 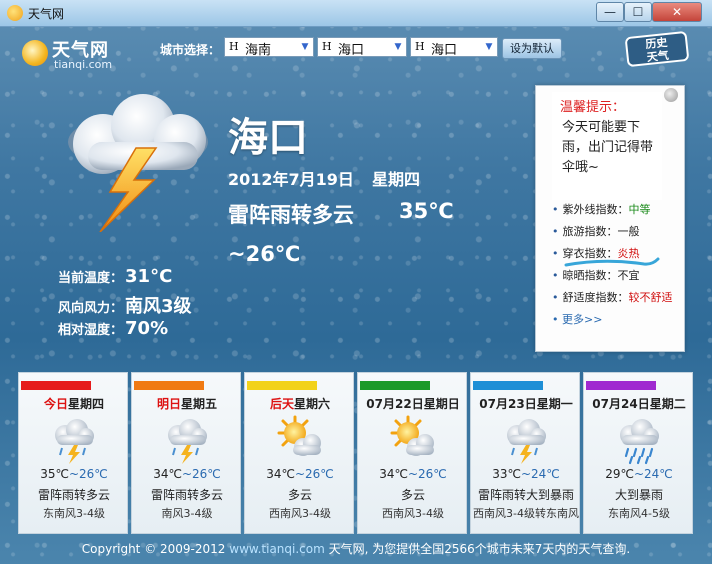 What do you see at coordinates (420, 46) in the screenshot?
I see `district-prefix: H` at bounding box center [420, 46].